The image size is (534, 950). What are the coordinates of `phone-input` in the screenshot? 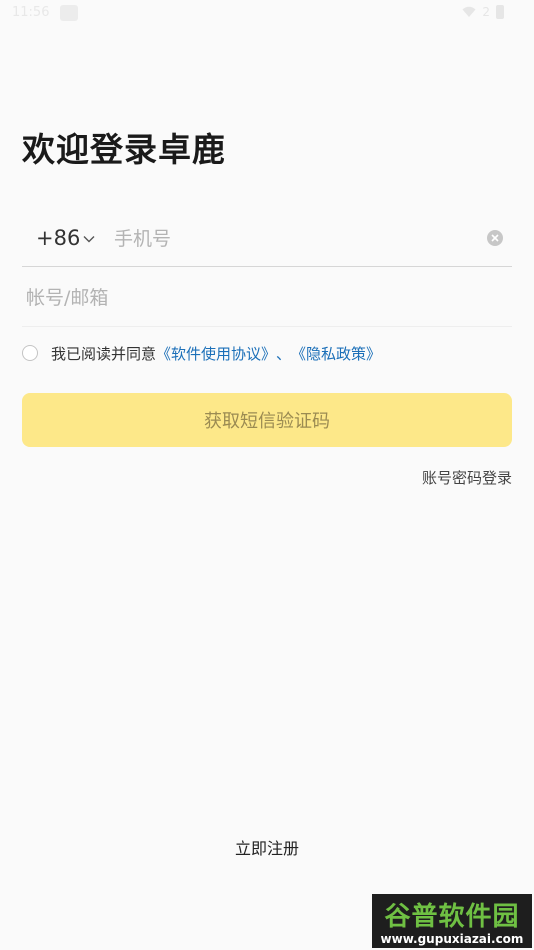 It's located at (284, 239).